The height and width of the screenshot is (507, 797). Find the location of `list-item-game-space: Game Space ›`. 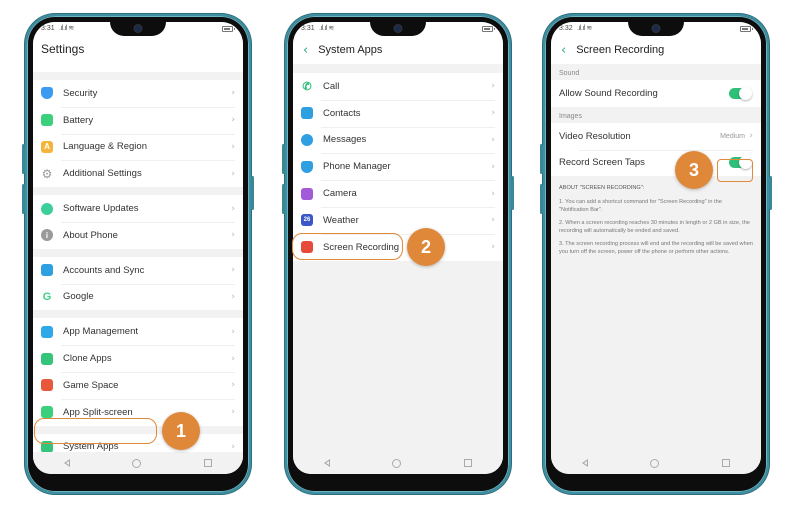

list-item-game-space: Game Space › is located at coordinates (138, 385).